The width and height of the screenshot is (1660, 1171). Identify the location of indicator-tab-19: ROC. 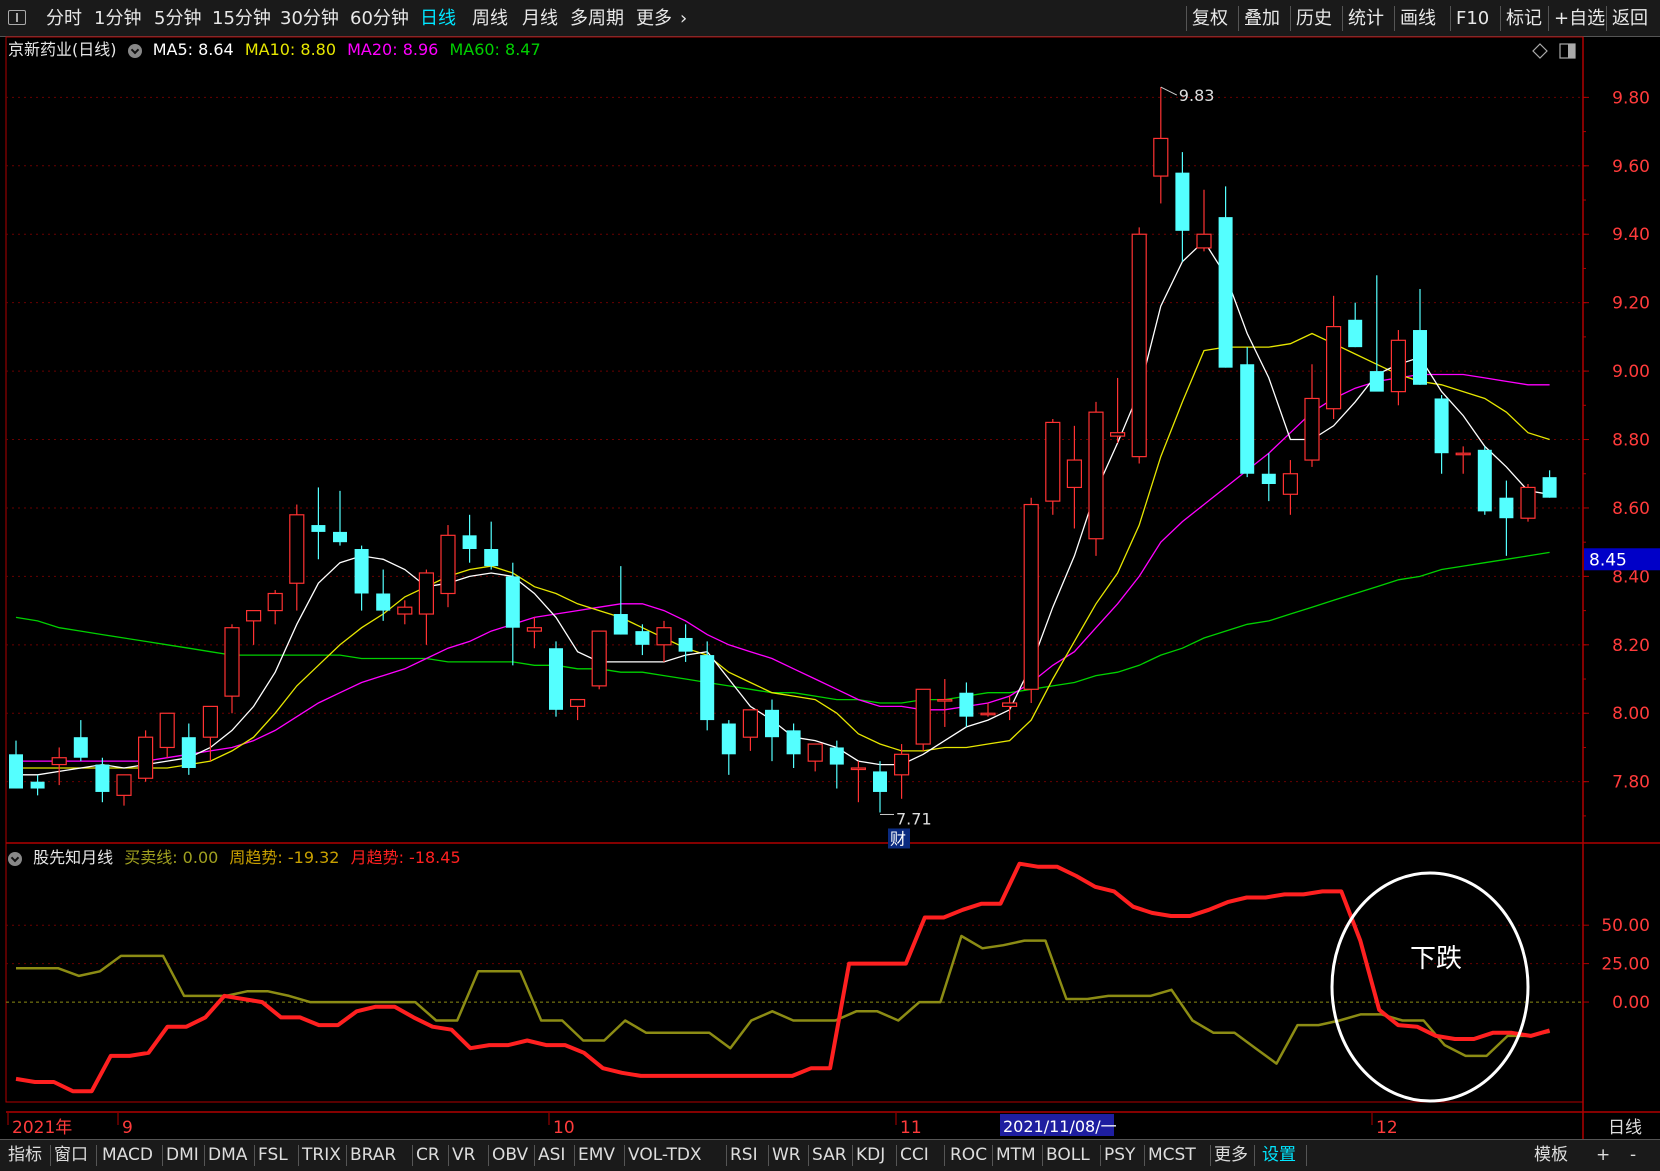
(968, 1155).